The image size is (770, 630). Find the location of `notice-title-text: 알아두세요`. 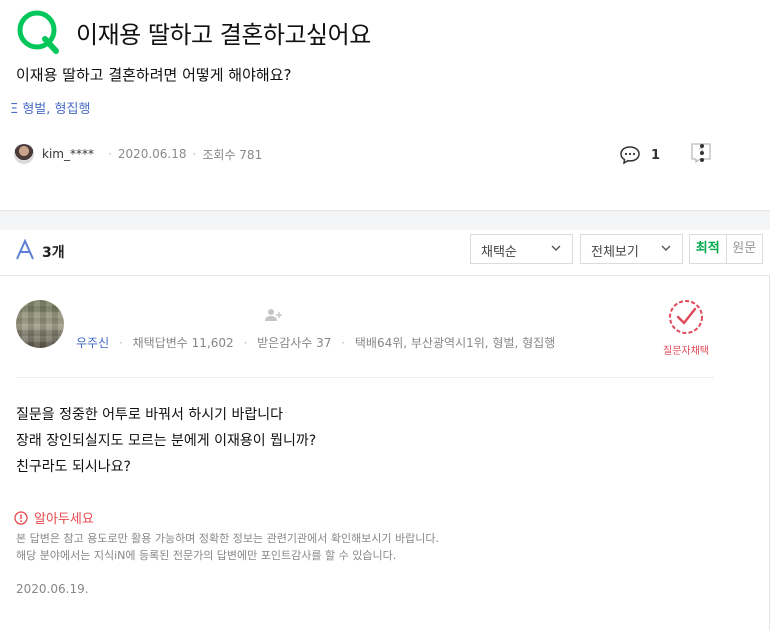

notice-title-text: 알아두세요 is located at coordinates (64, 519).